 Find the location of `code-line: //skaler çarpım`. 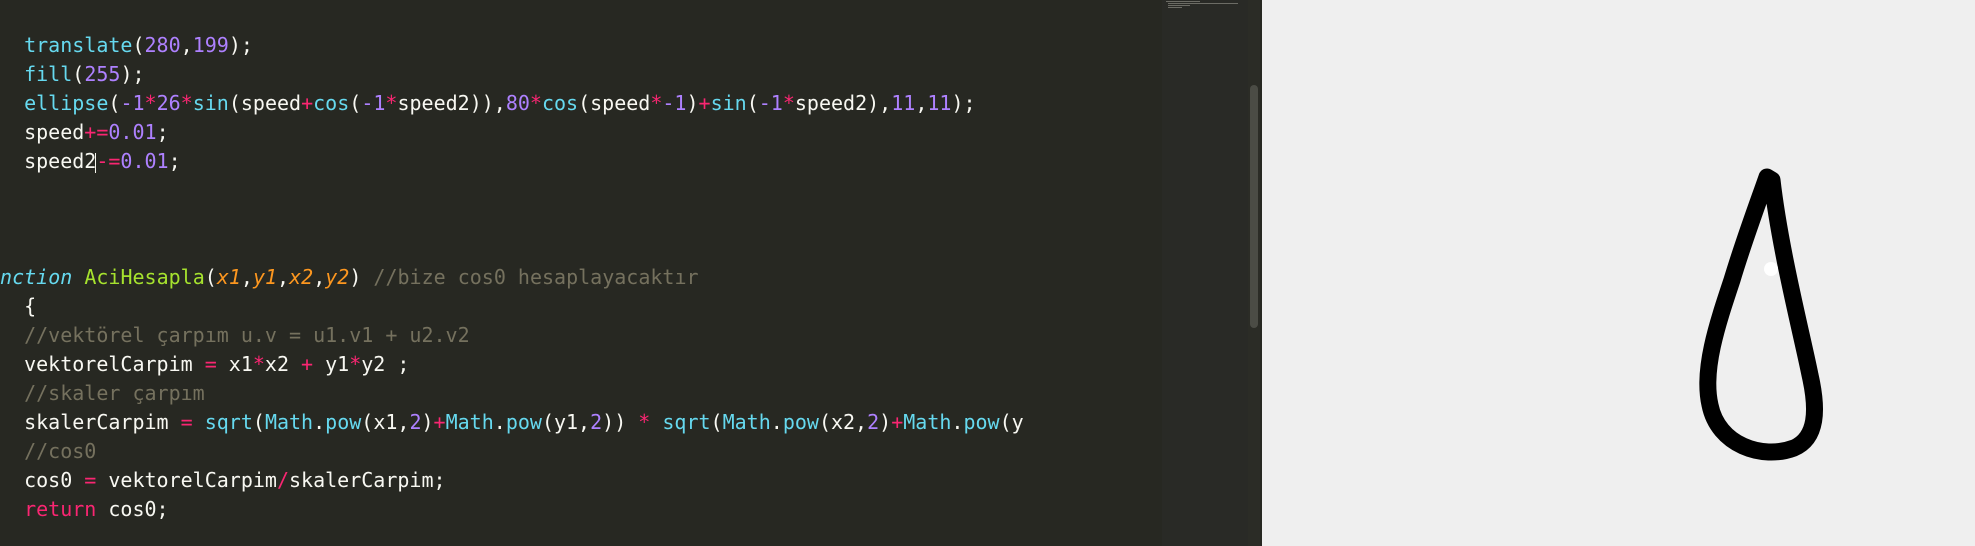

code-line: //skaler çarpım is located at coordinates (102, 393).